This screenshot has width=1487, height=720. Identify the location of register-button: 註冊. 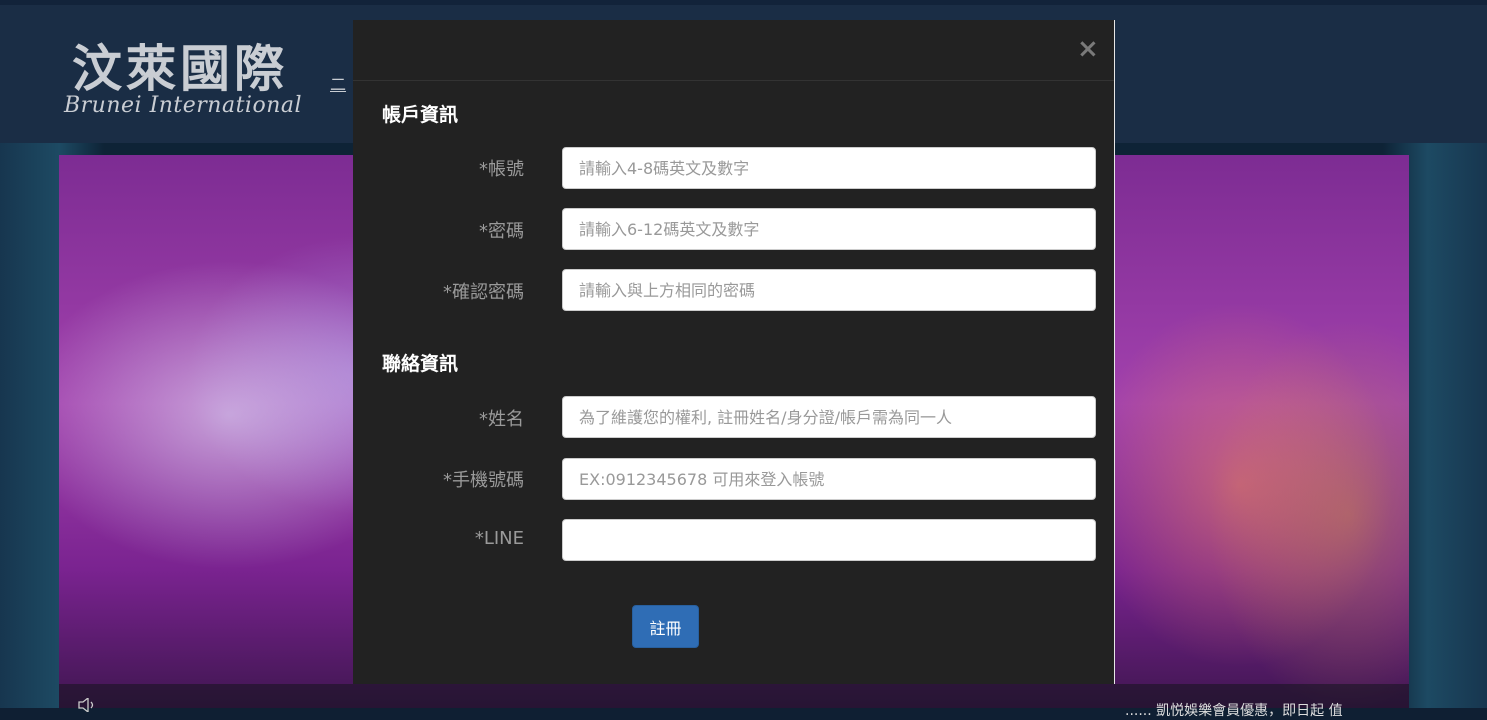
(665, 626).